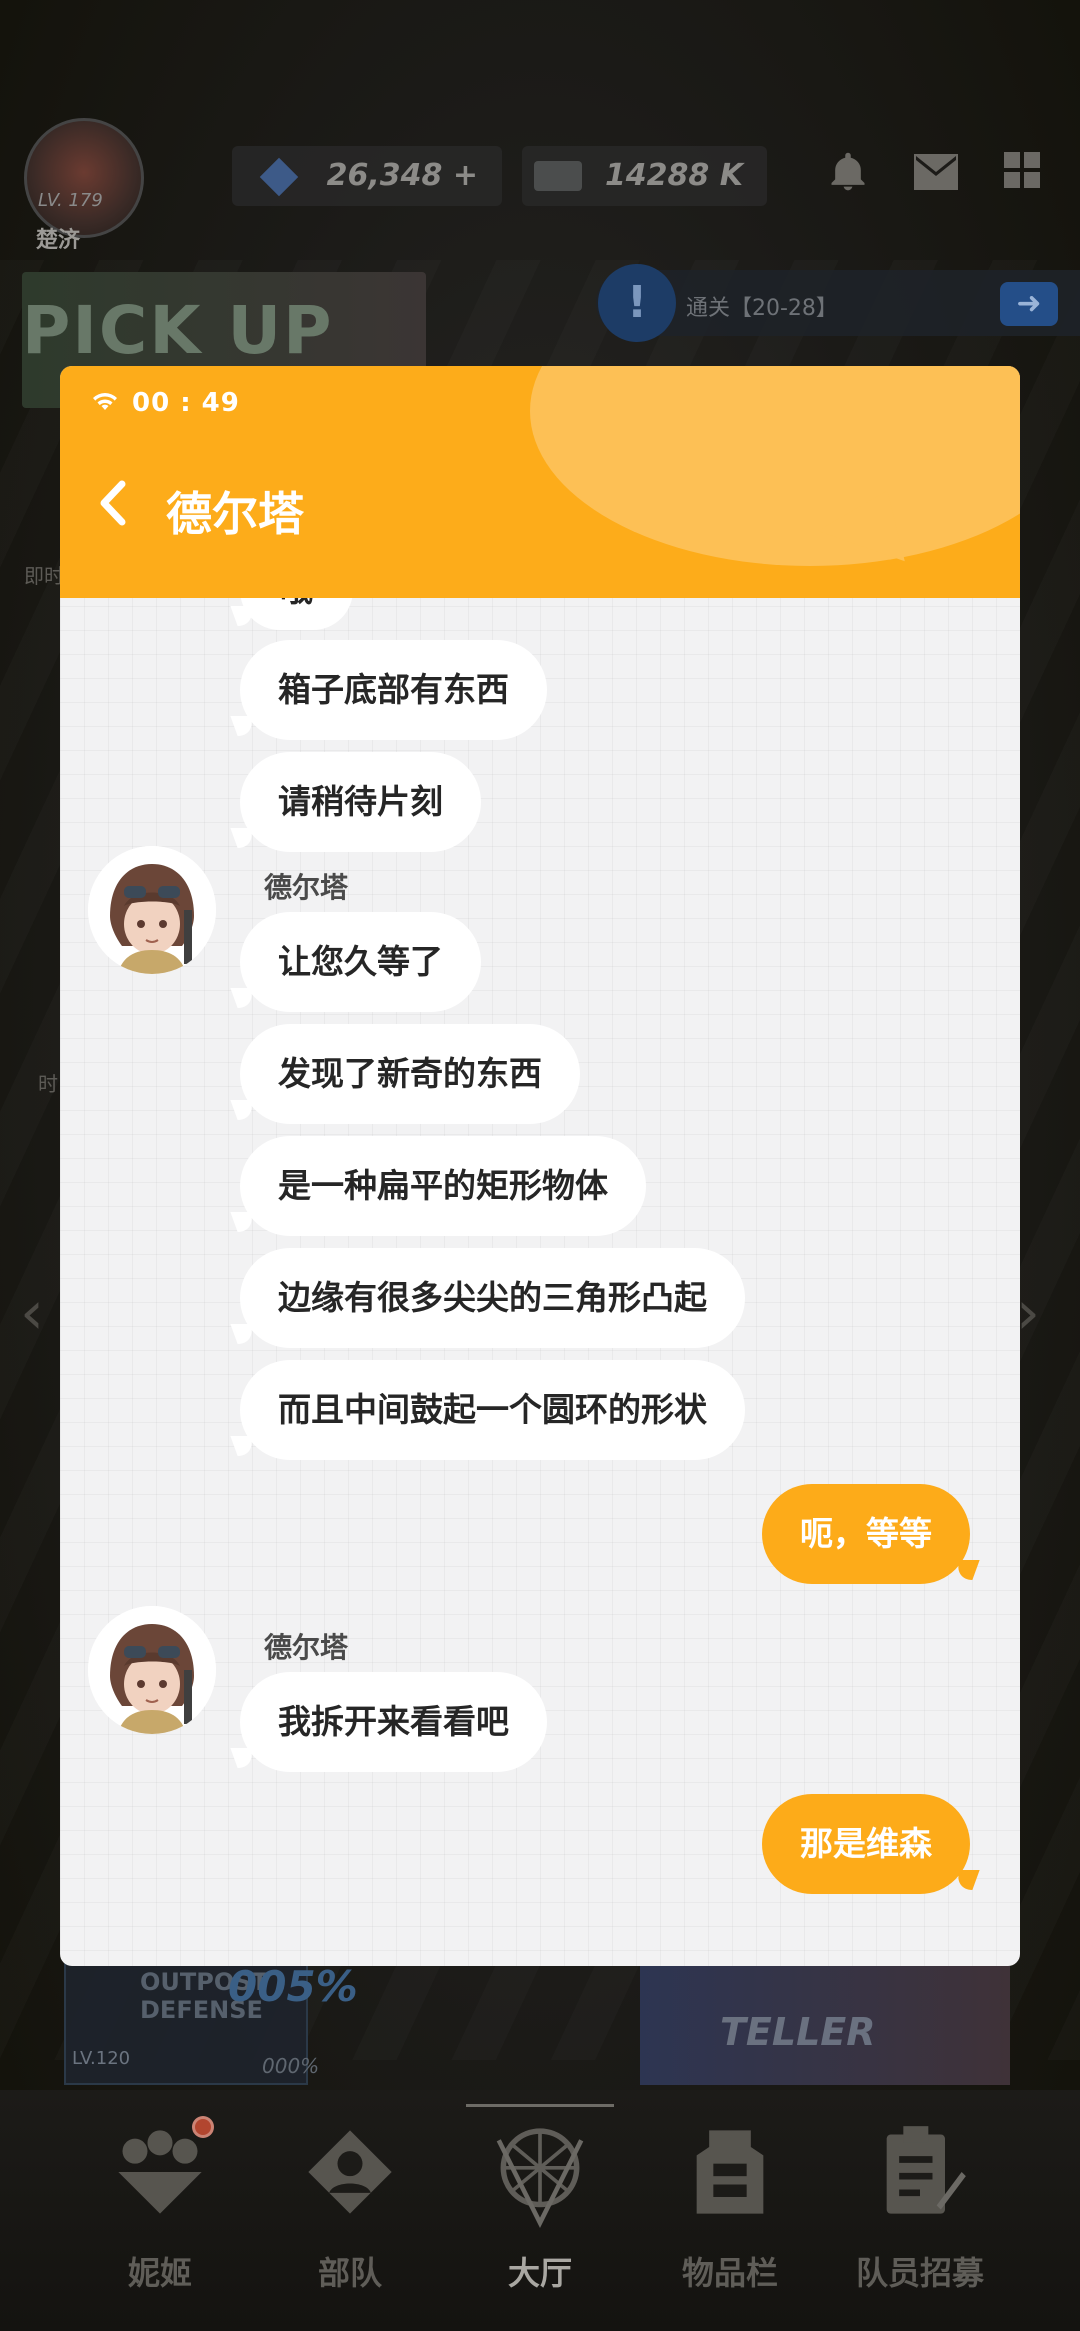 This screenshot has width=1080, height=2331. Describe the element at coordinates (919, 2273) in the screenshot. I see `nav-label-recruit: 队员招募` at that location.